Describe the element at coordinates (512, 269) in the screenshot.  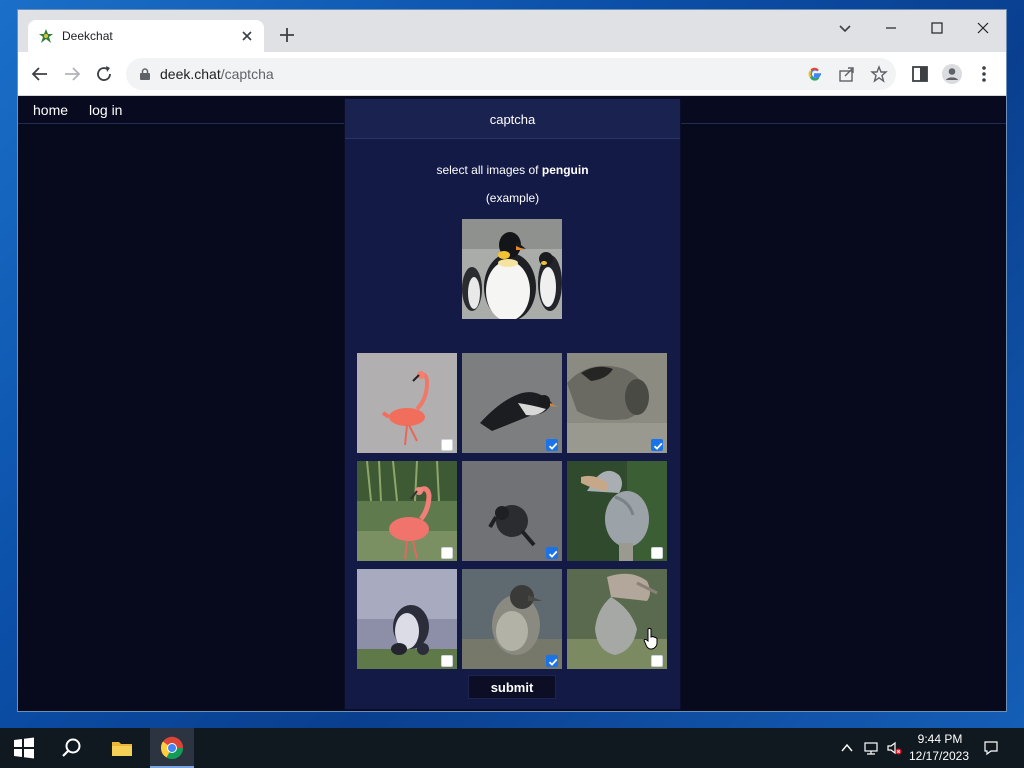
I see `example-penguin-image` at that location.